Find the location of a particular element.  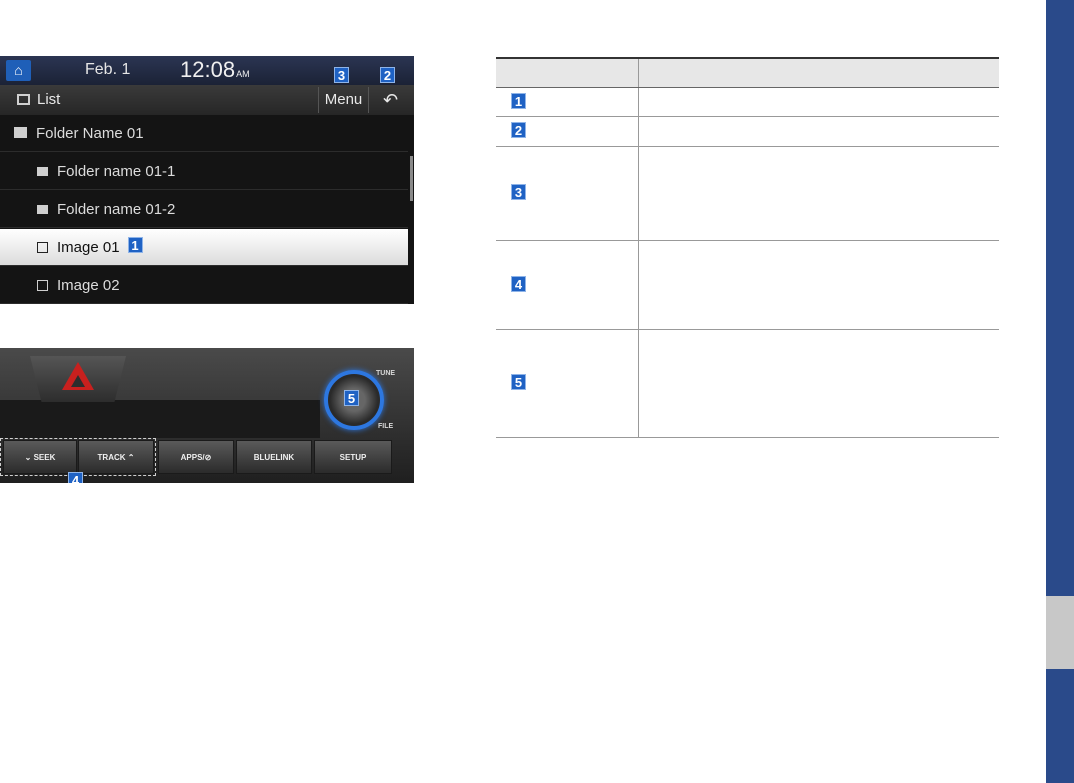

list-item: Folder name 01-1 is located at coordinates (204, 171).